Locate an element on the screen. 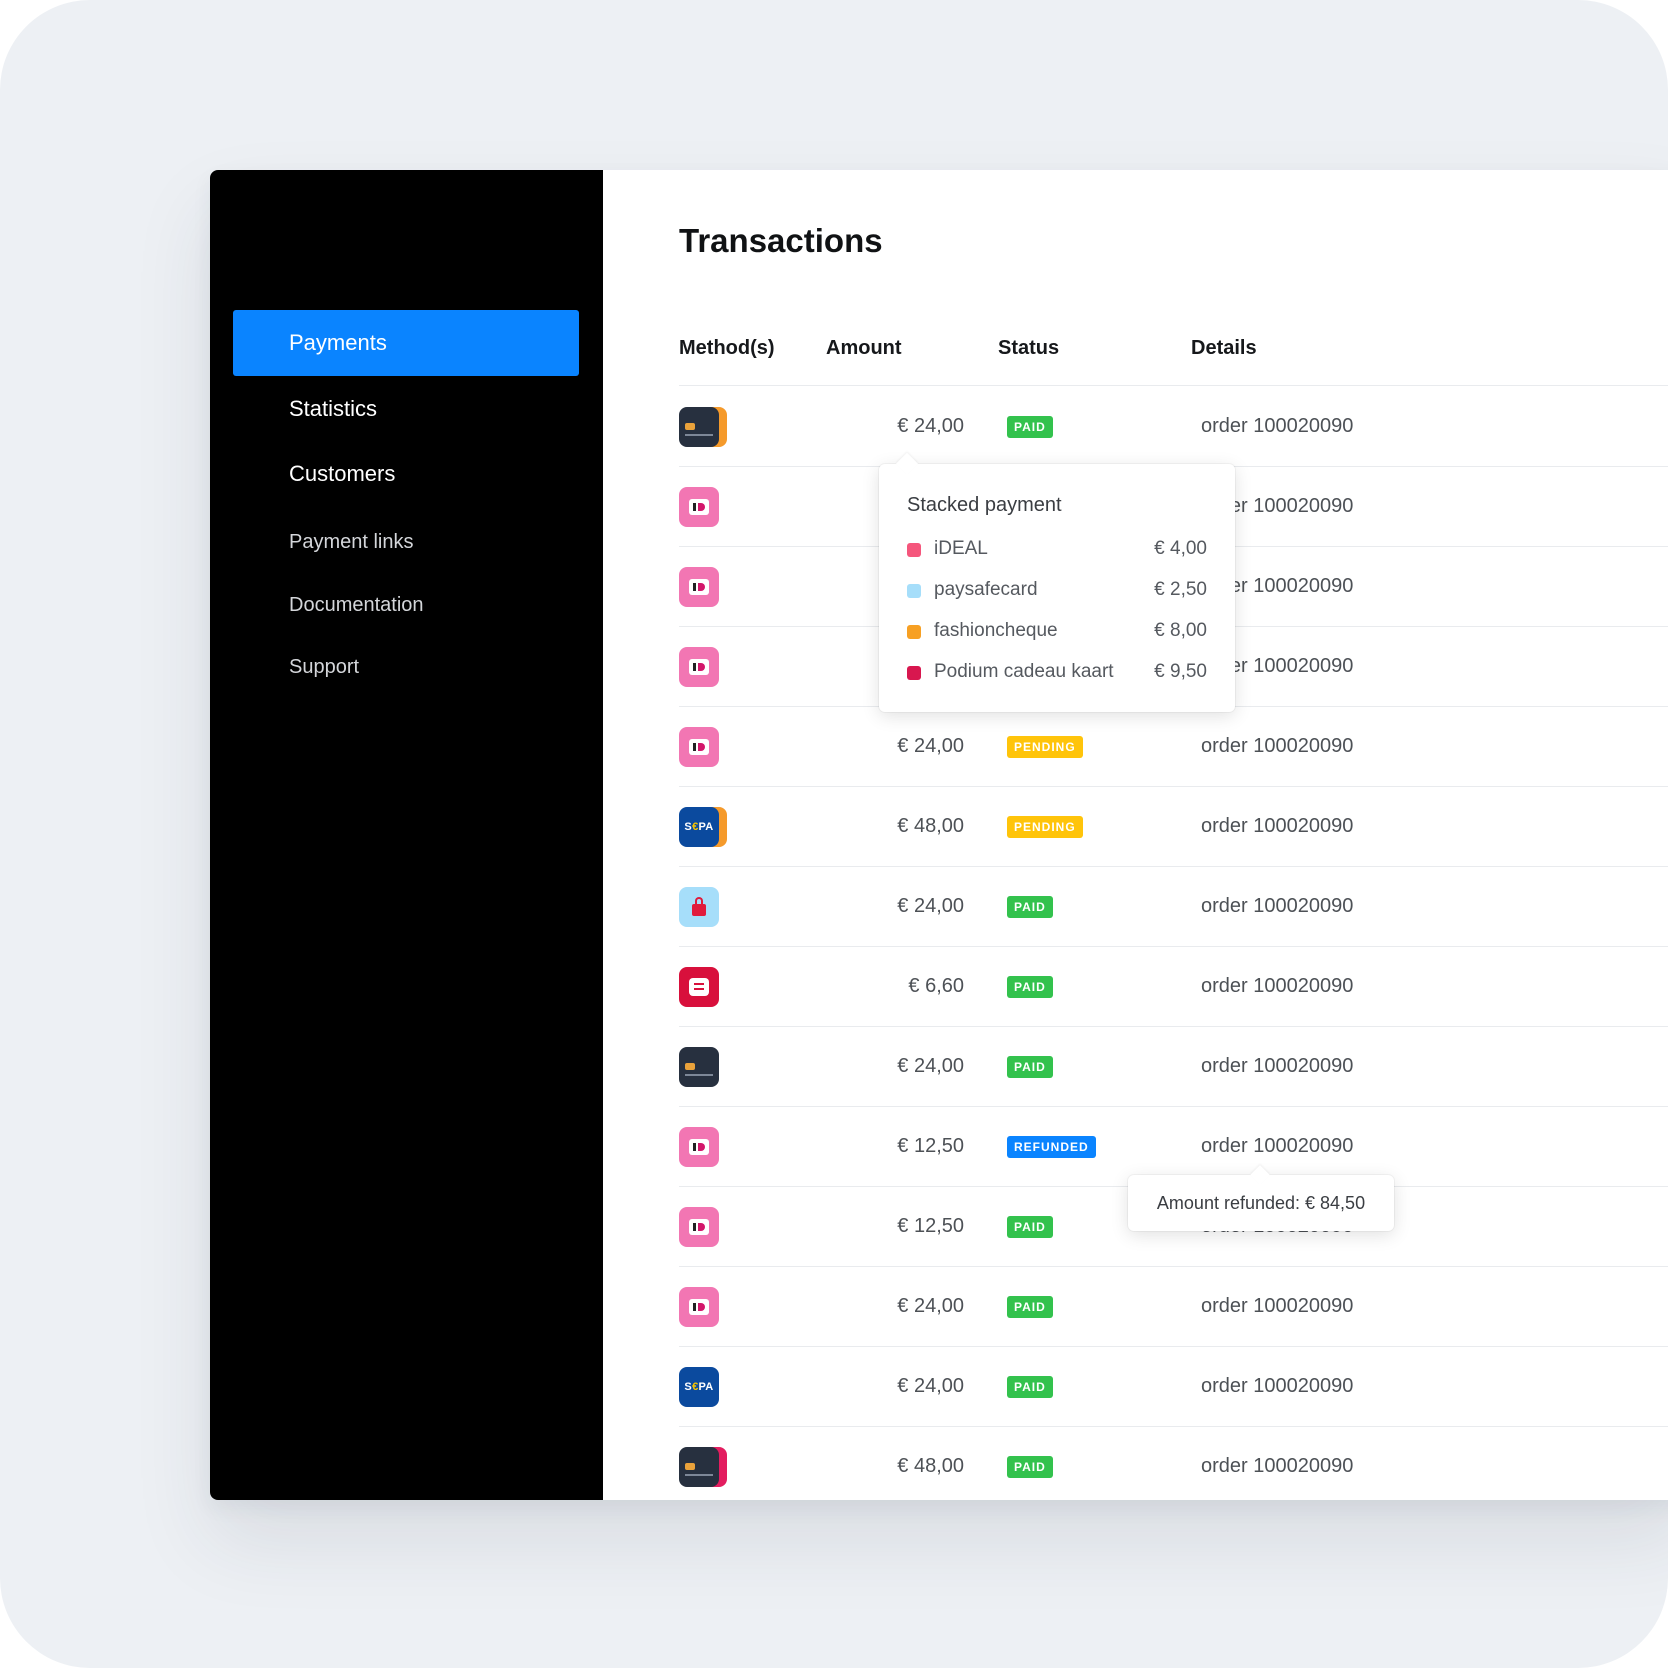  stacked-item-amount: € 8,00 is located at coordinates (1180, 630).